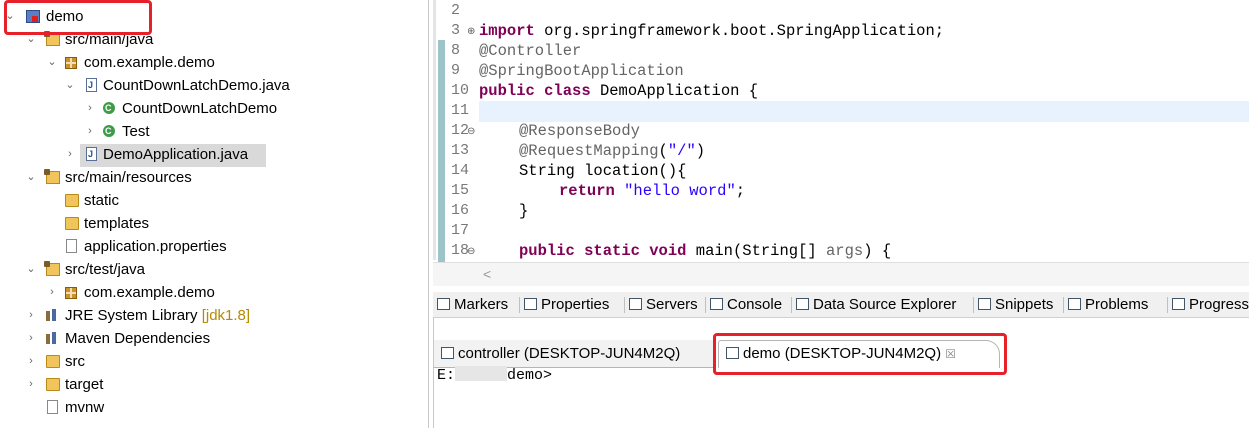  I want to click on line-number: 14, so click(460, 170).